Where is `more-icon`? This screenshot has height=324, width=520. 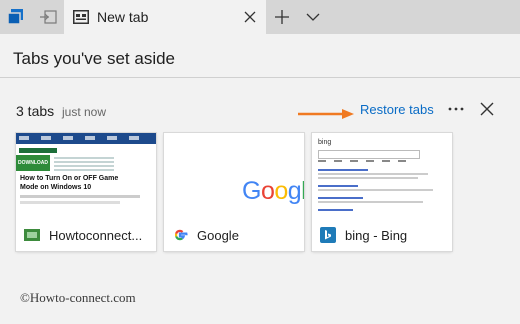
more-icon is located at coordinates (456, 109).